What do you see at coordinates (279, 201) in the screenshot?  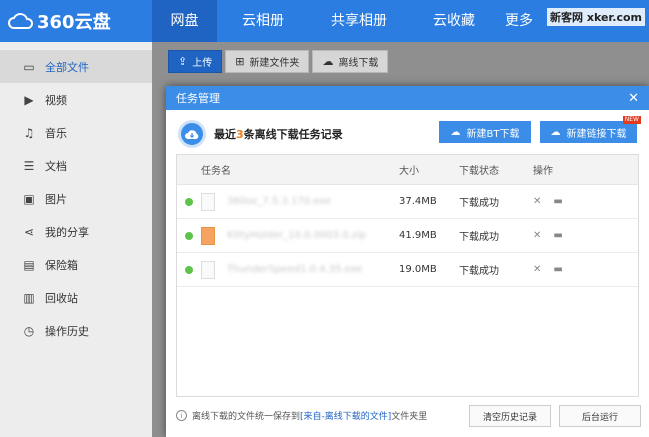 I see `file-name: 360se_7.5.3.170.exe` at bounding box center [279, 201].